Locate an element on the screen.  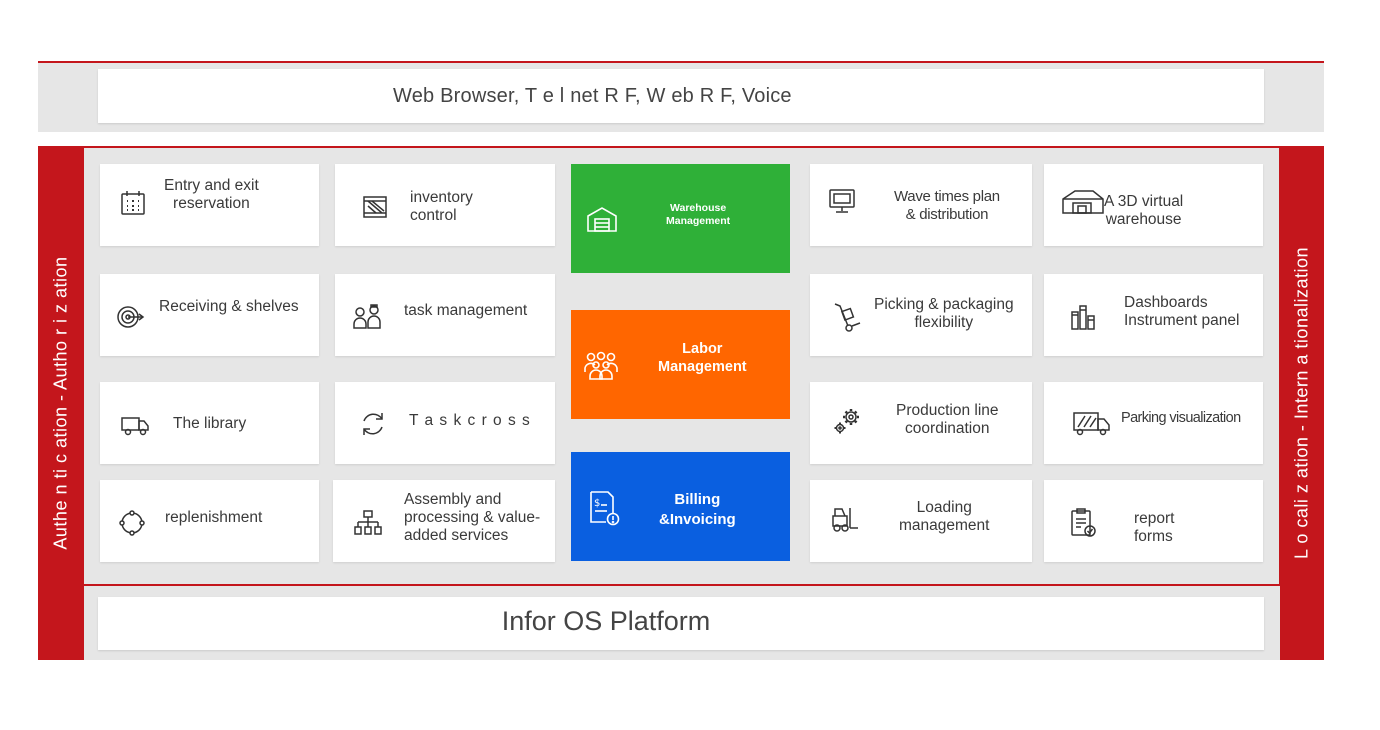
module-label: Entry and exit reservation is located at coordinates (211, 194).